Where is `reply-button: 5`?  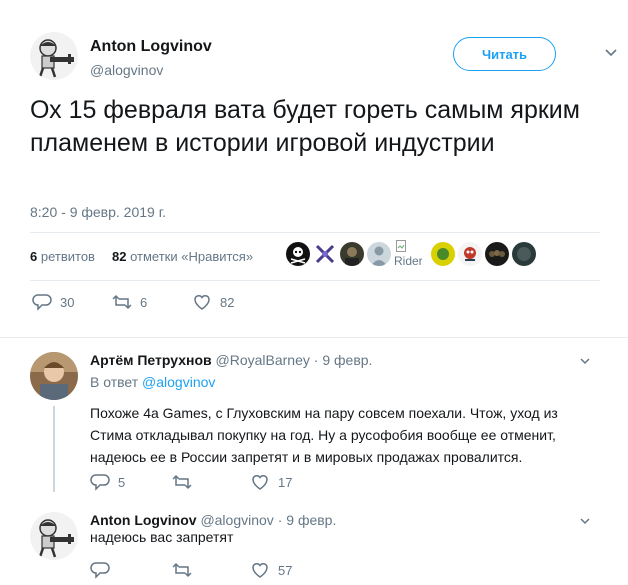
reply-button: 5 is located at coordinates (107, 482).